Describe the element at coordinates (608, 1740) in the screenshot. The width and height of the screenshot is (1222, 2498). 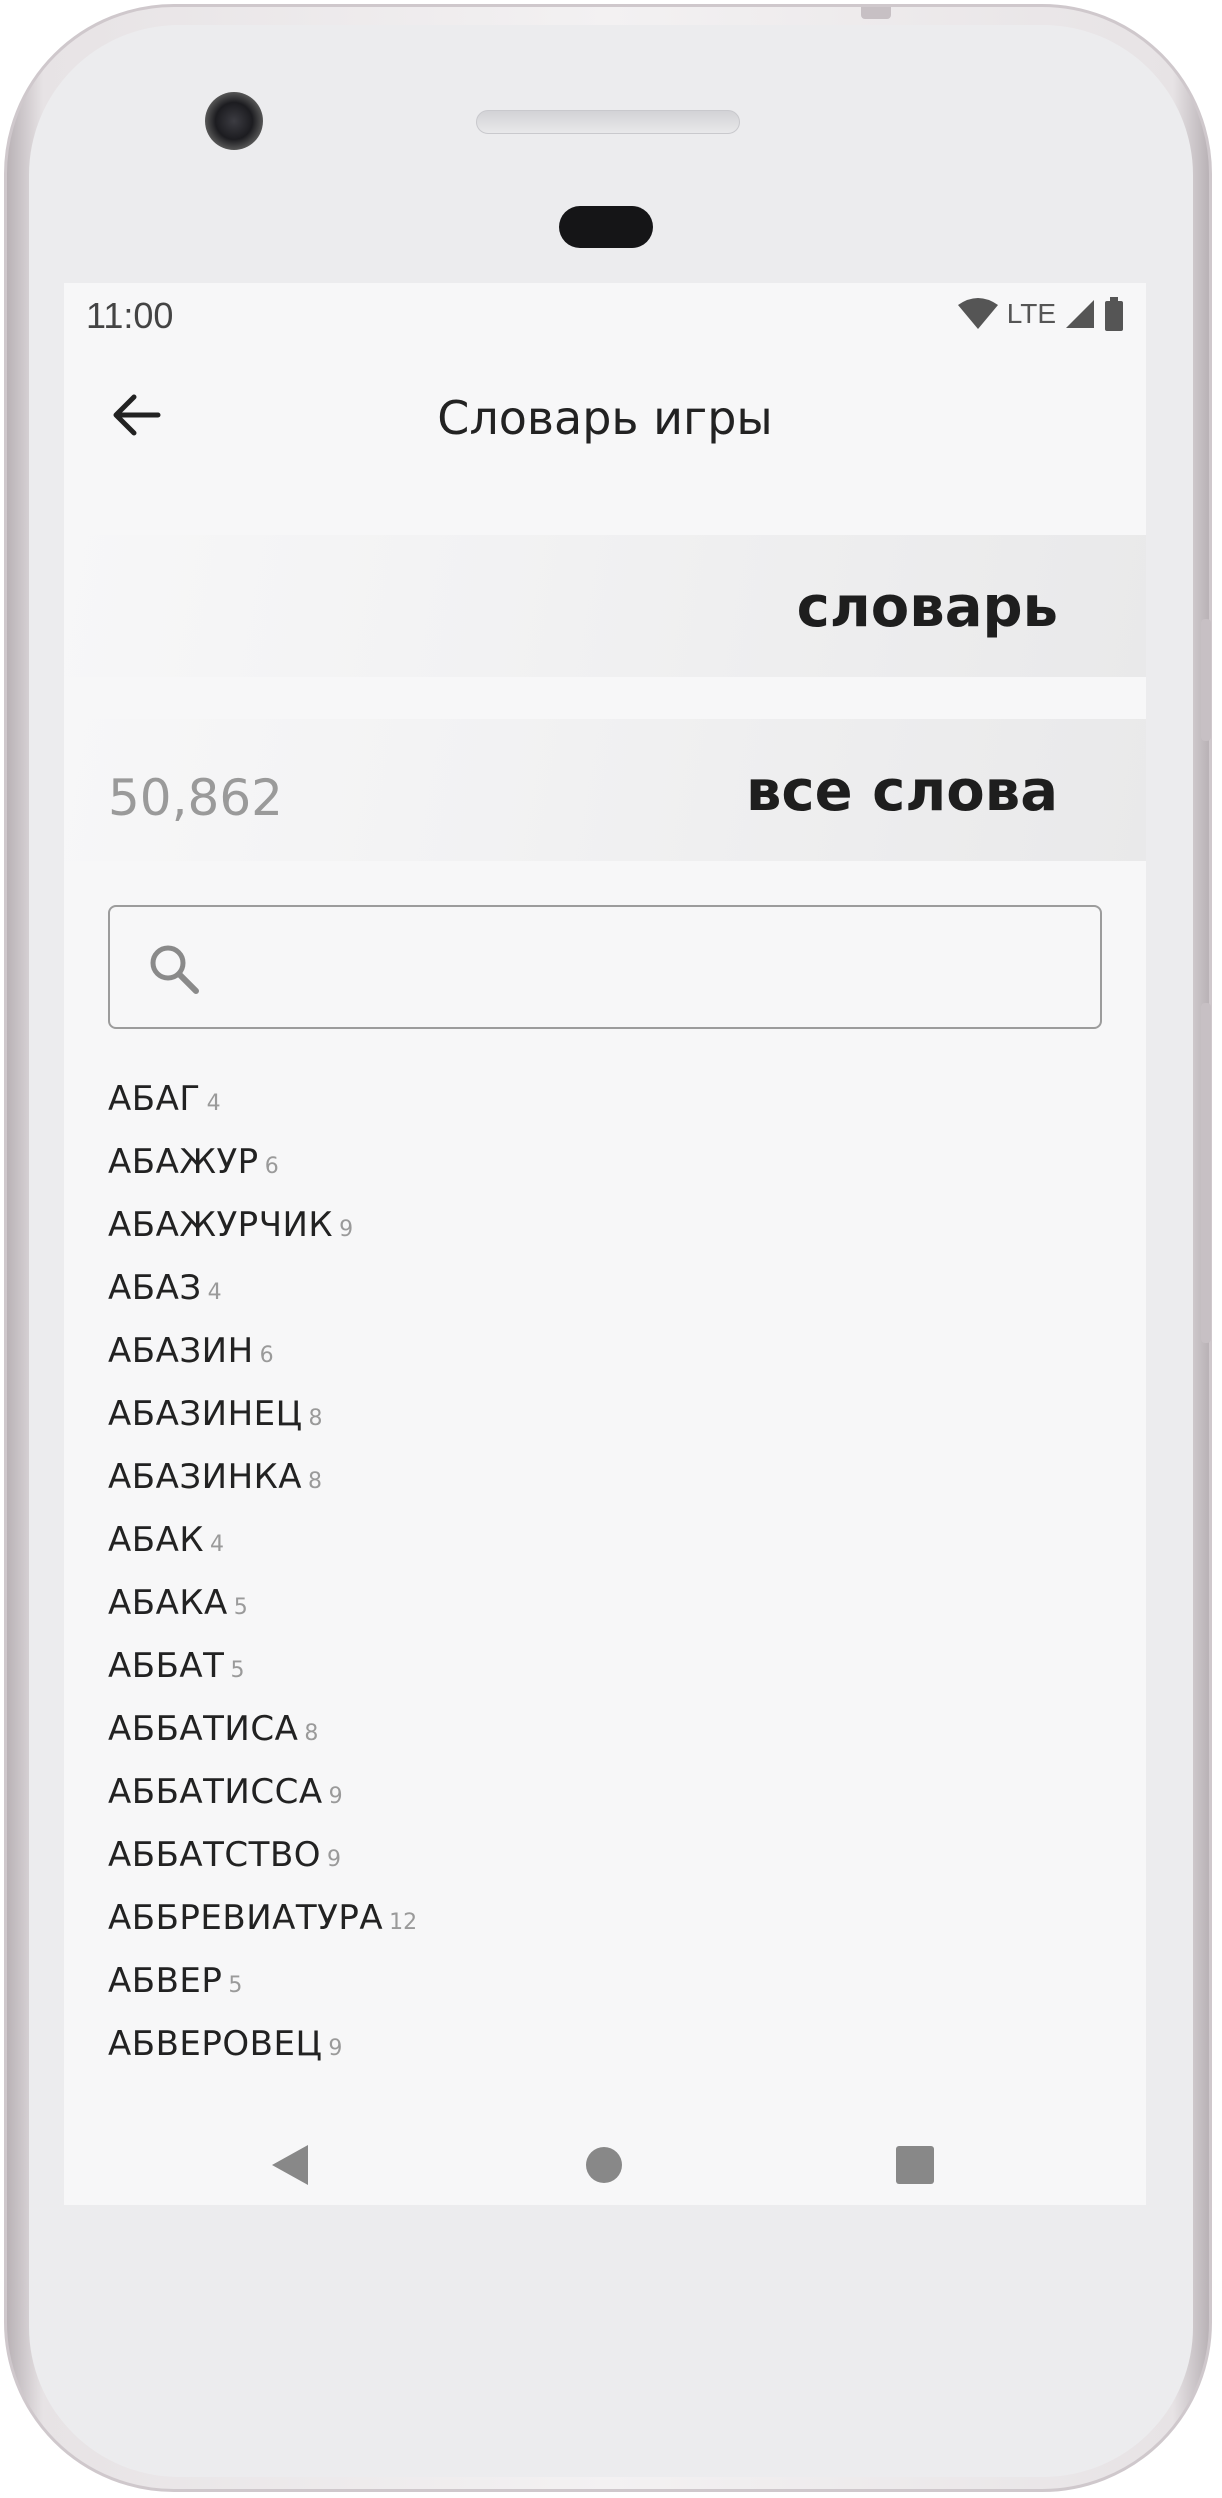
I see `list-item: АББАТИСА 8` at that location.